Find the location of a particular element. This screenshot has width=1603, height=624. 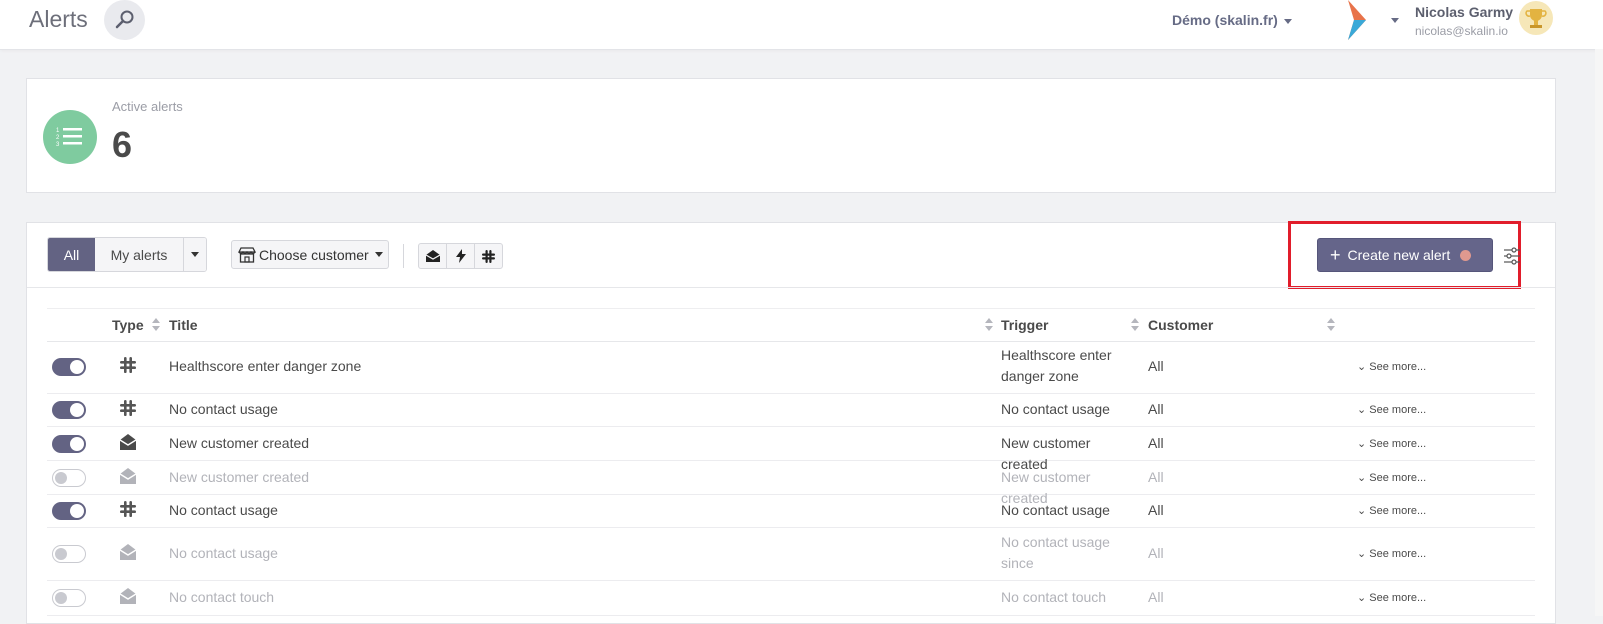

store-icon is located at coordinates (247, 254).